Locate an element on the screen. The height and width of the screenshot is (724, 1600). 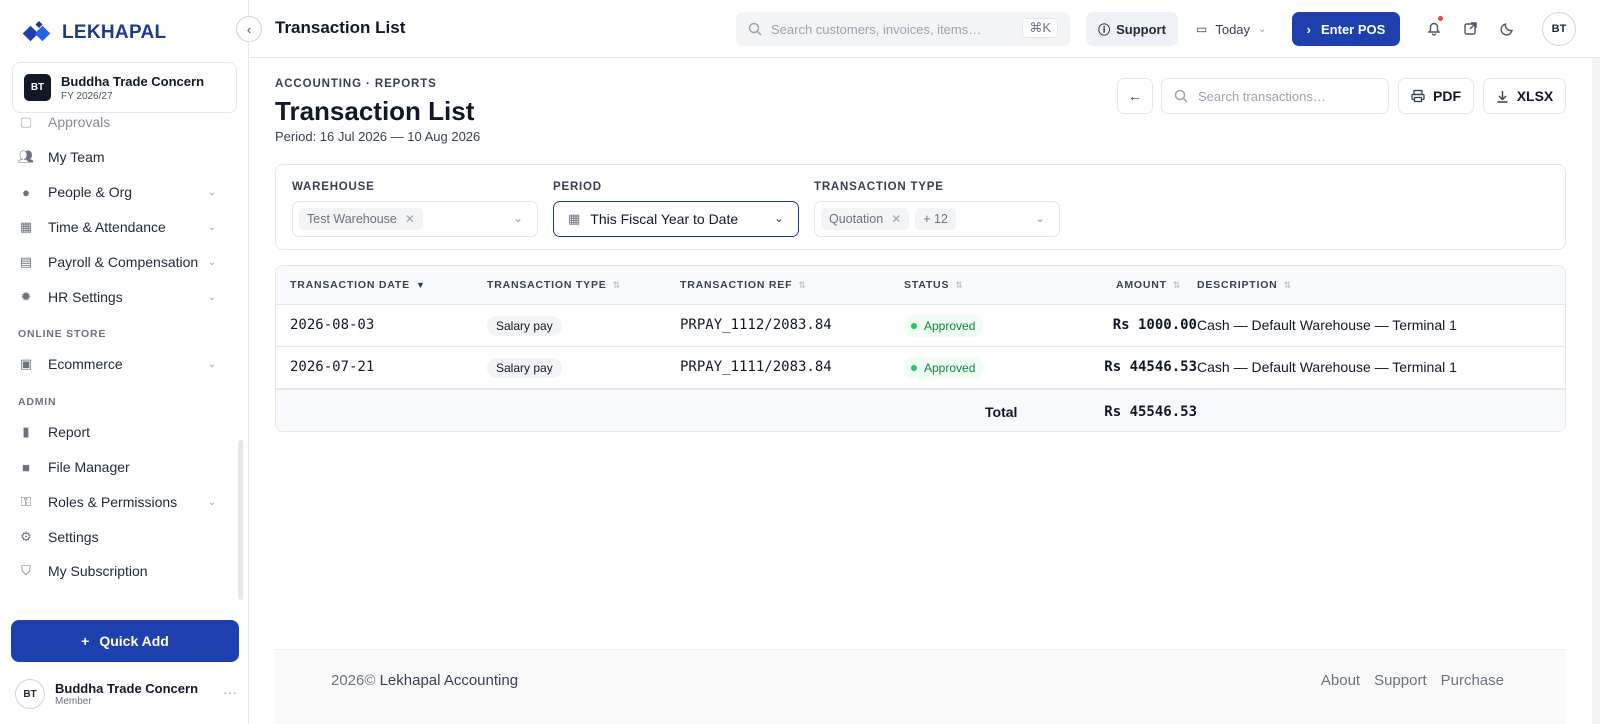
status-label: Approved is located at coordinates (950, 326).